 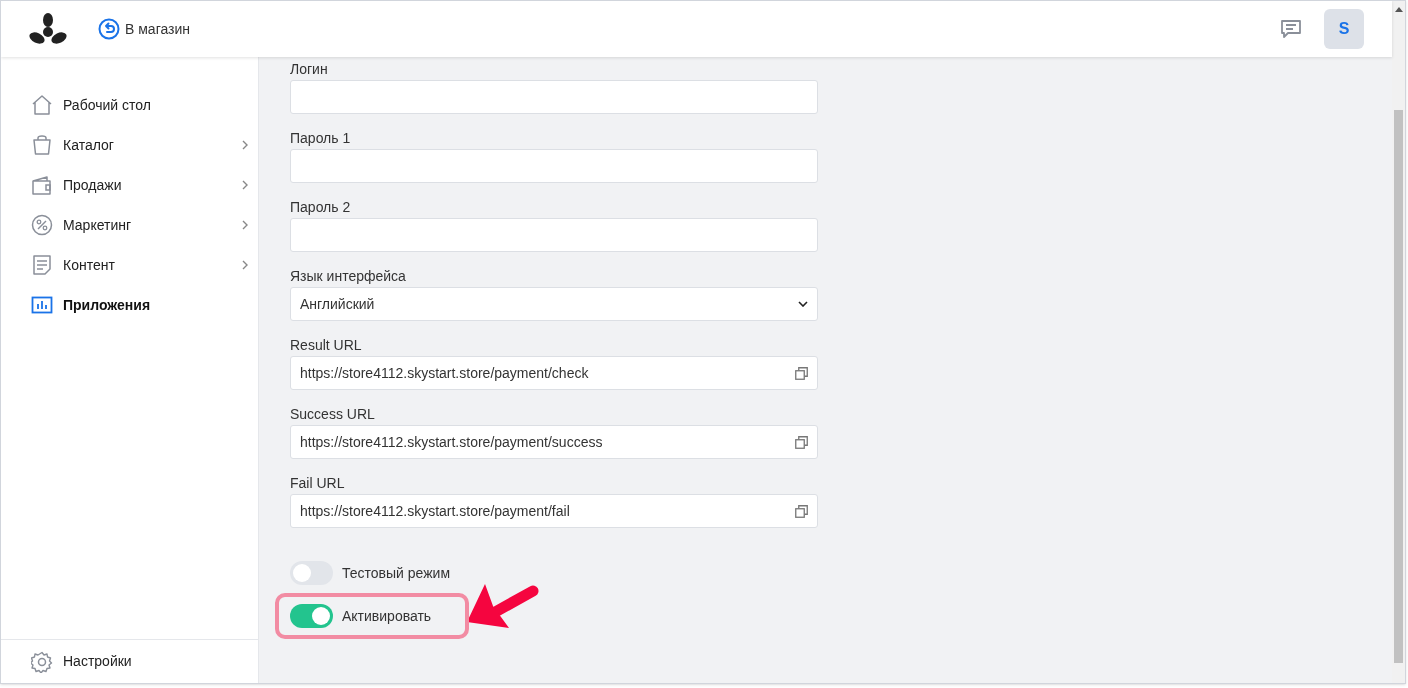 I want to click on sidebar-nav-item: Контент, so click(x=129, y=265).